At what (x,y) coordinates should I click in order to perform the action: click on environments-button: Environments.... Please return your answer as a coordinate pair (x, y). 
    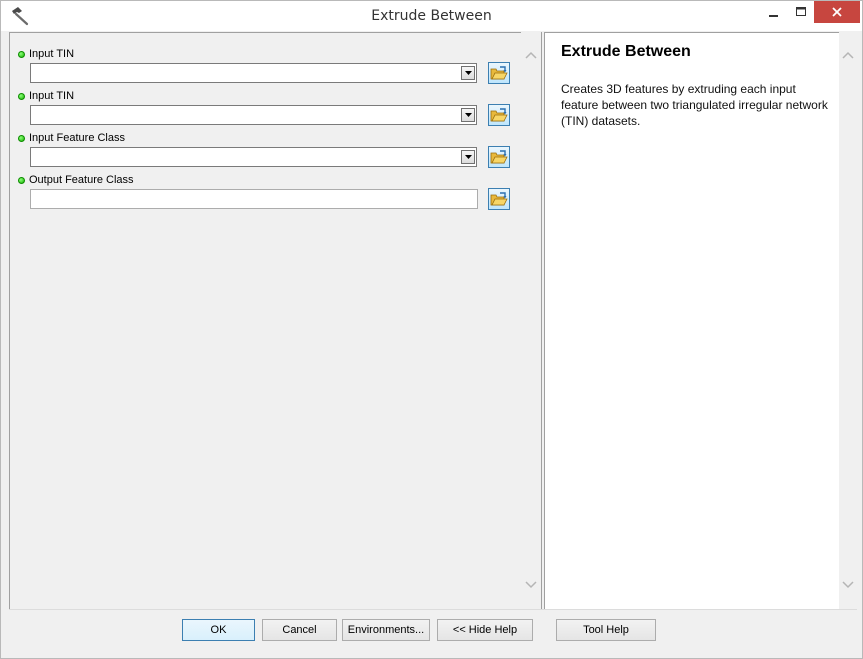
    Looking at the image, I should click on (386, 630).